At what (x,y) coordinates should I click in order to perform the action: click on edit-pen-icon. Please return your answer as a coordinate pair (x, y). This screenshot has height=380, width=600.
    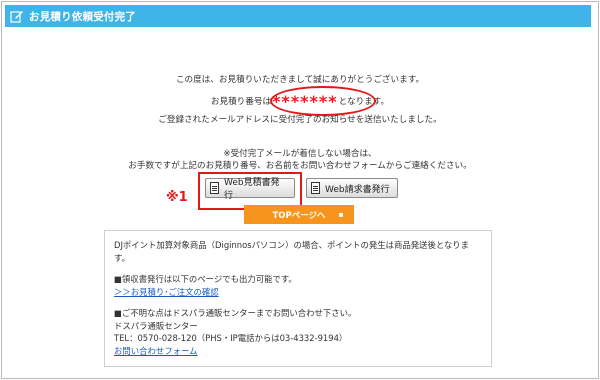
    Looking at the image, I should click on (17, 16).